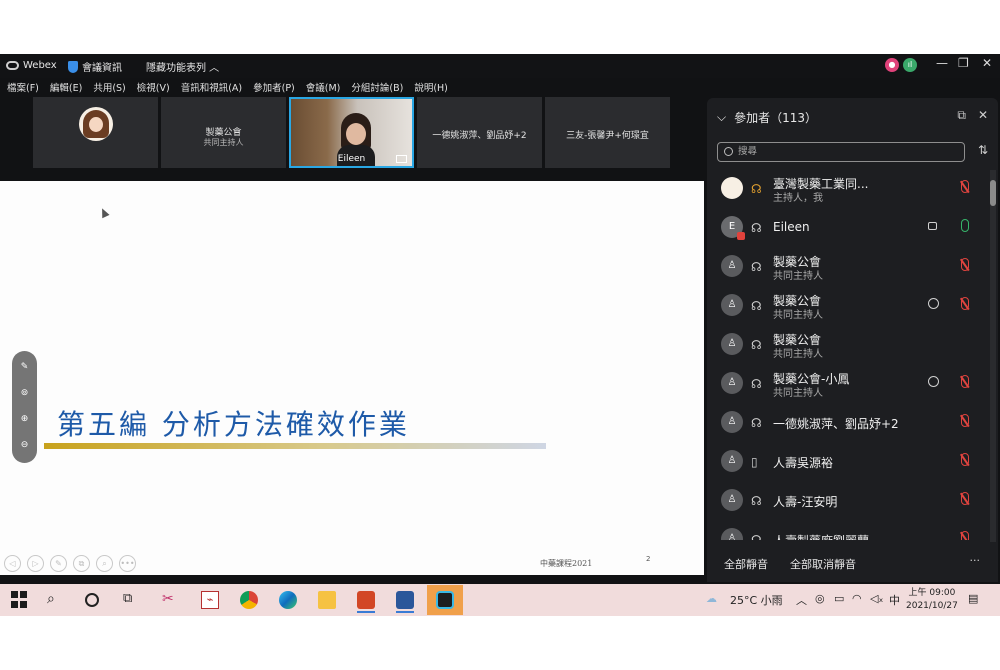 This screenshot has height=670, width=1000. I want to click on slides-grid-icon: ⧉, so click(81, 563).